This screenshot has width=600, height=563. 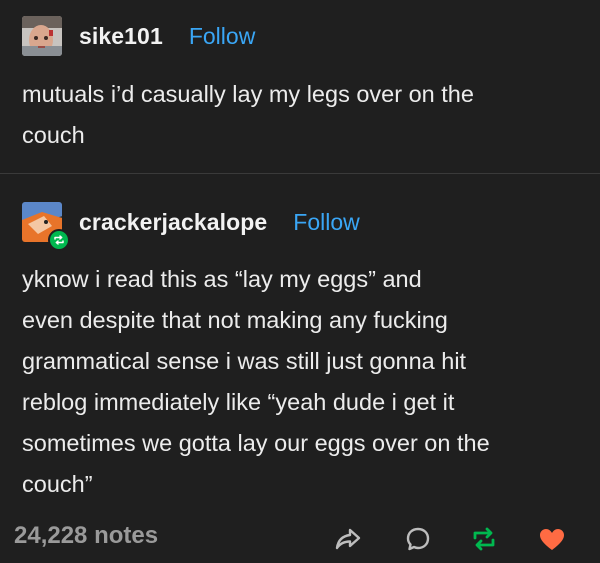 What do you see at coordinates (57, 484) in the screenshot?
I see `post-line: couch”` at bounding box center [57, 484].